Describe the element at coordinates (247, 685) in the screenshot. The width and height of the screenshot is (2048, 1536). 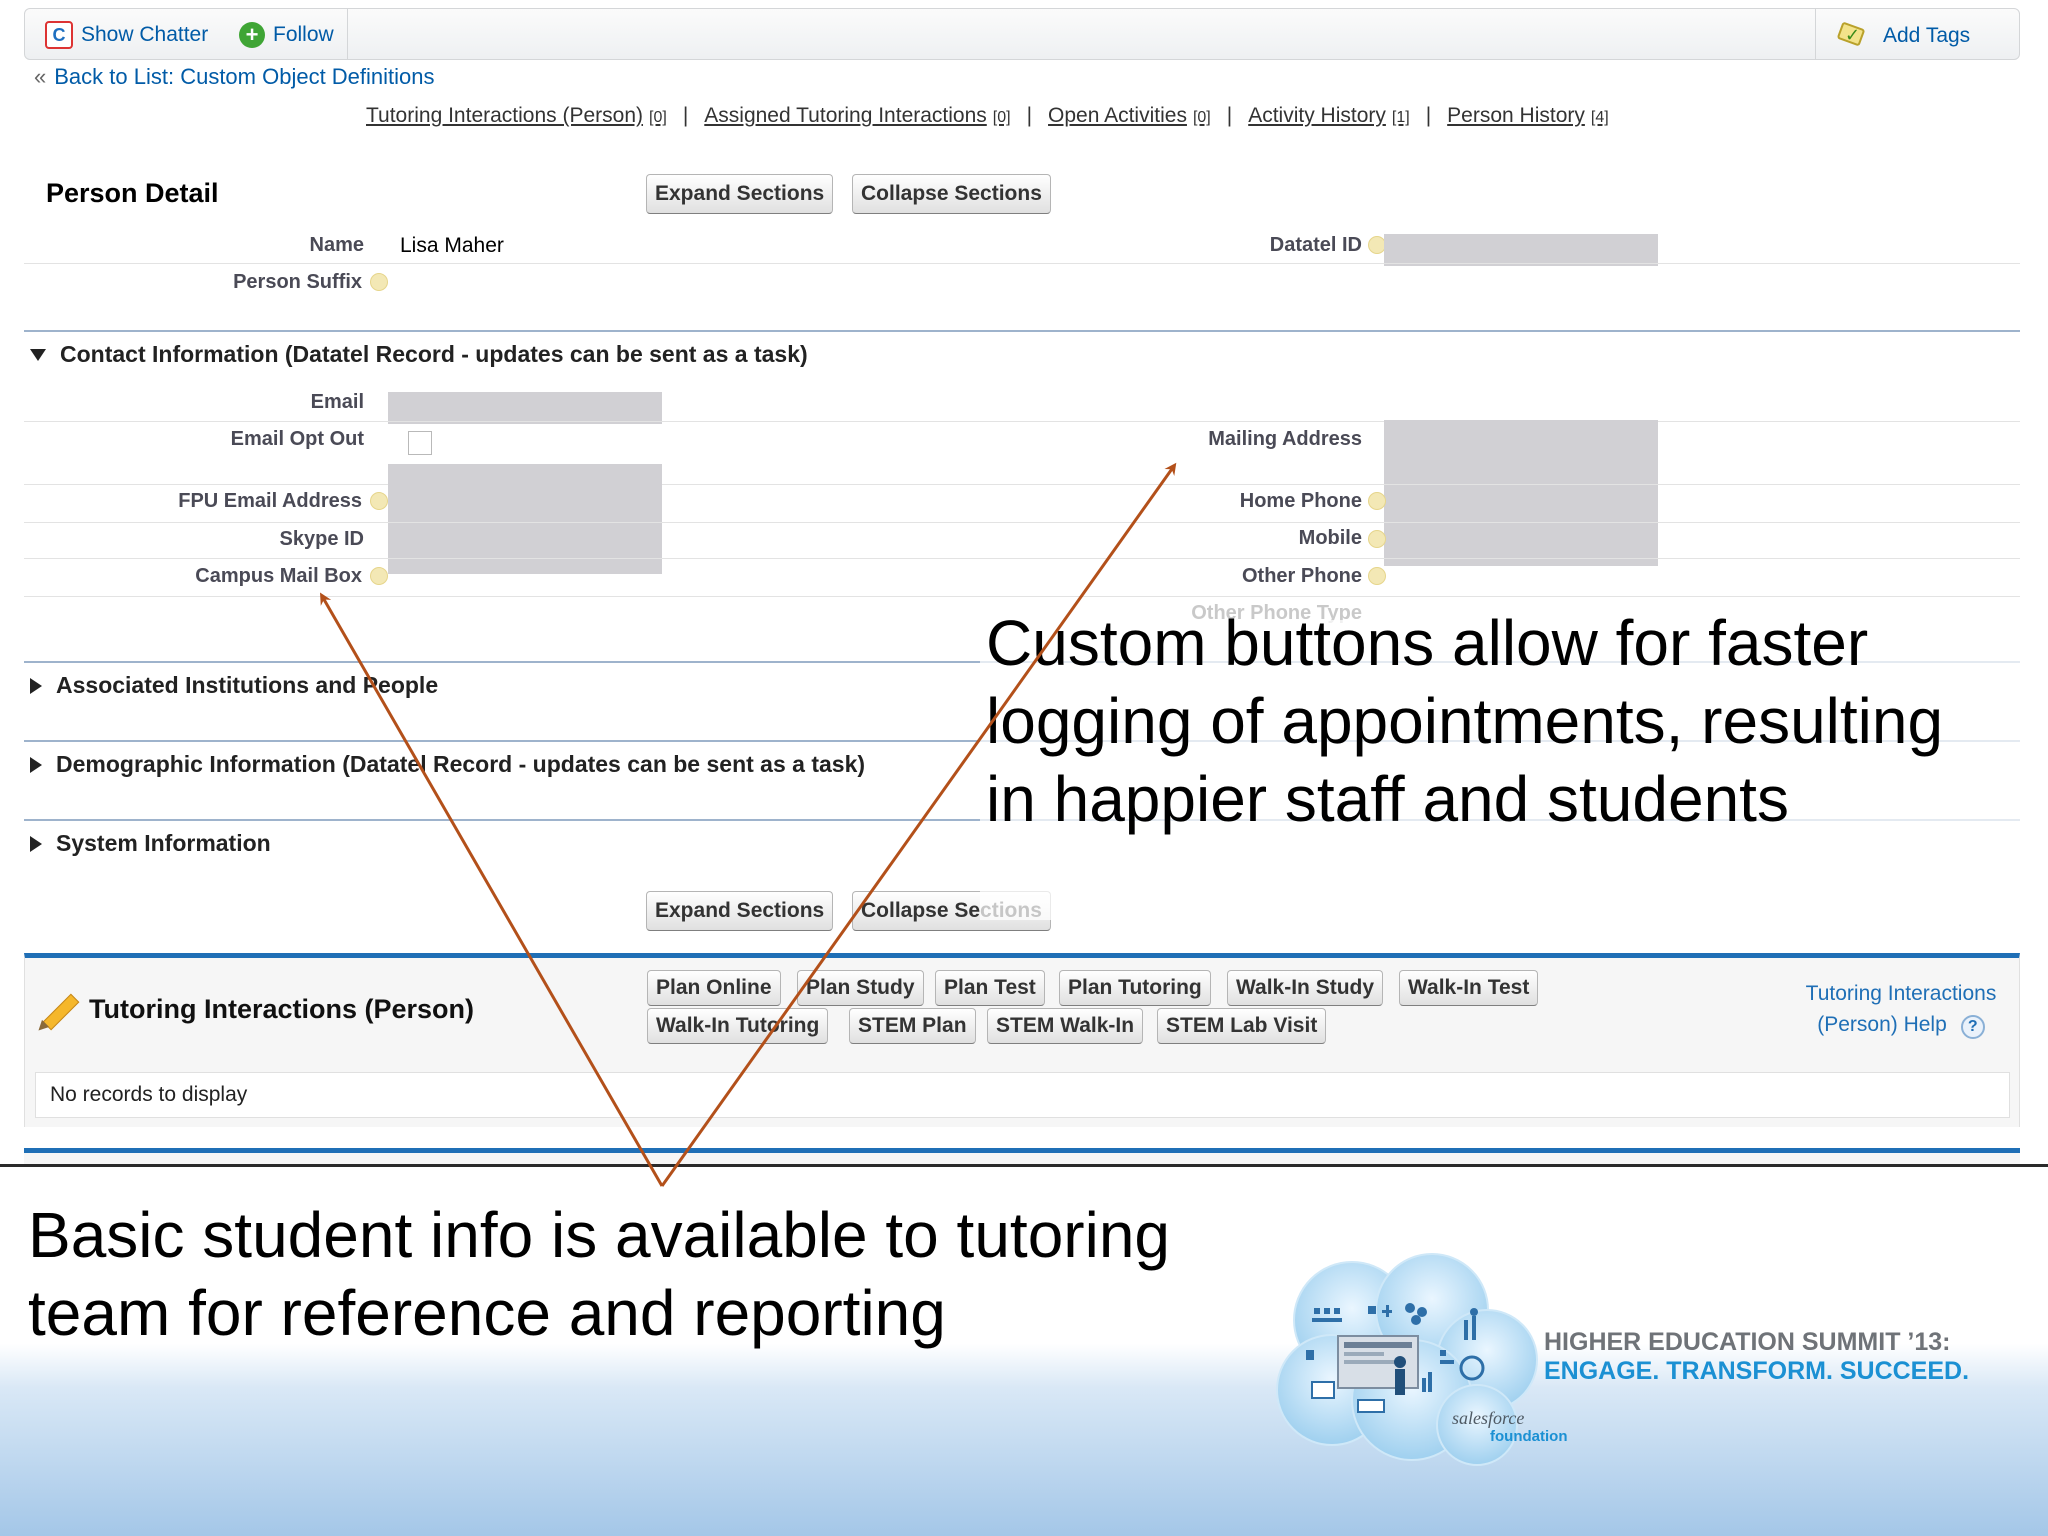
I see `section-title: Associated Institutions and People` at that location.